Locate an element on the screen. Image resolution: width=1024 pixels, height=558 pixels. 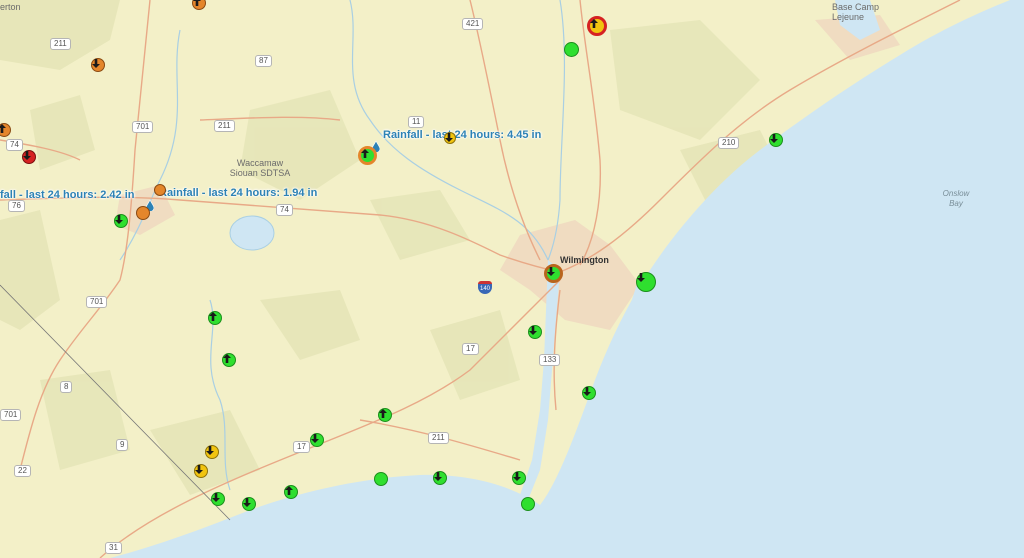
place-label-erton: erton is located at coordinates (10, 7).